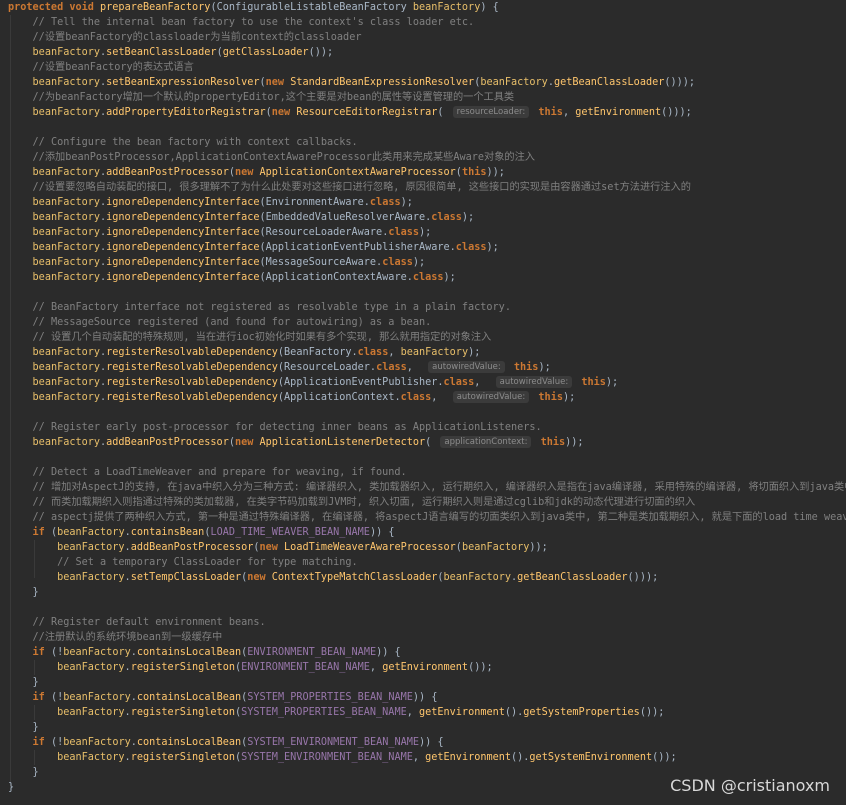 The width and height of the screenshot is (846, 805). Describe the element at coordinates (183, 82) in the screenshot. I see `code-method: setBeanExpressionResolver` at that location.